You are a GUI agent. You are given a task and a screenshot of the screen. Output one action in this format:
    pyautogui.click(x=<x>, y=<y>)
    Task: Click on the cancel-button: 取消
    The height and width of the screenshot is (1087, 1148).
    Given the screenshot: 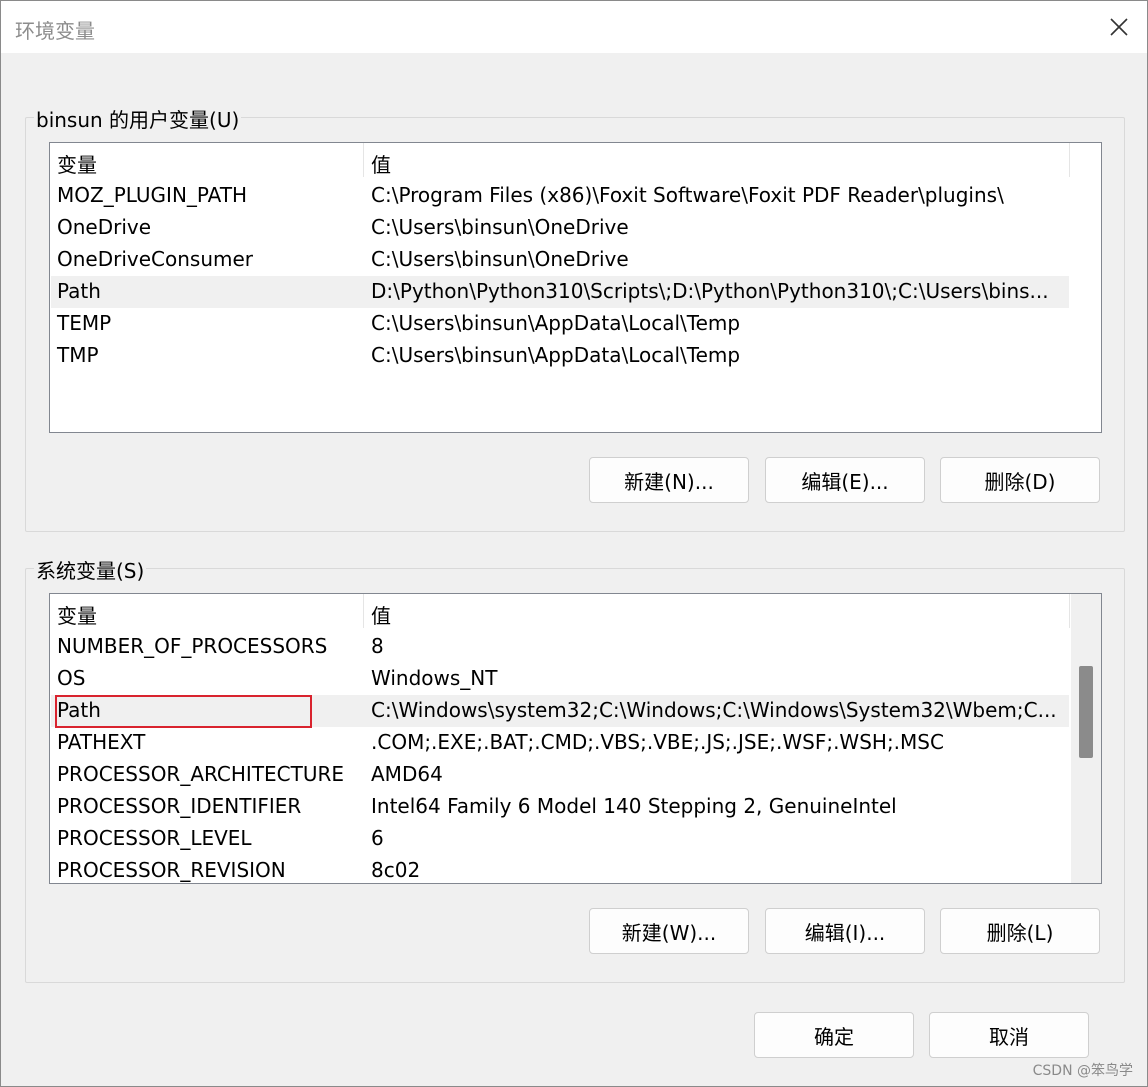 What is the action you would take?
    pyautogui.click(x=1009, y=1035)
    